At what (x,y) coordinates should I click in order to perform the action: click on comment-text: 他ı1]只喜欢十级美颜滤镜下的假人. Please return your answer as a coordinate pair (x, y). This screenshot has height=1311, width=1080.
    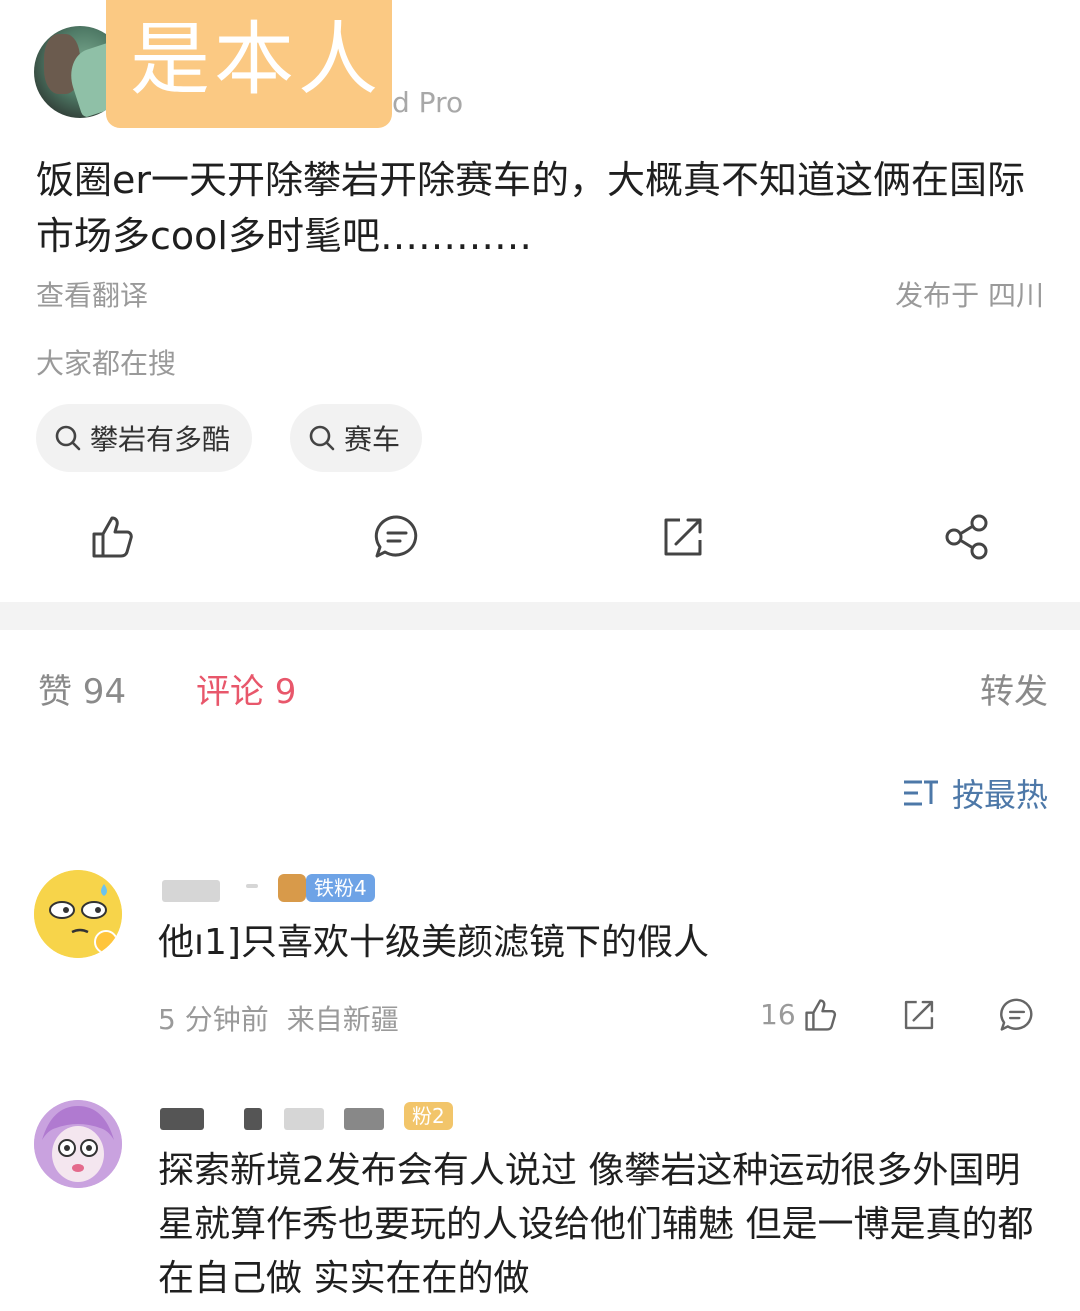
    Looking at the image, I should click on (433, 942).